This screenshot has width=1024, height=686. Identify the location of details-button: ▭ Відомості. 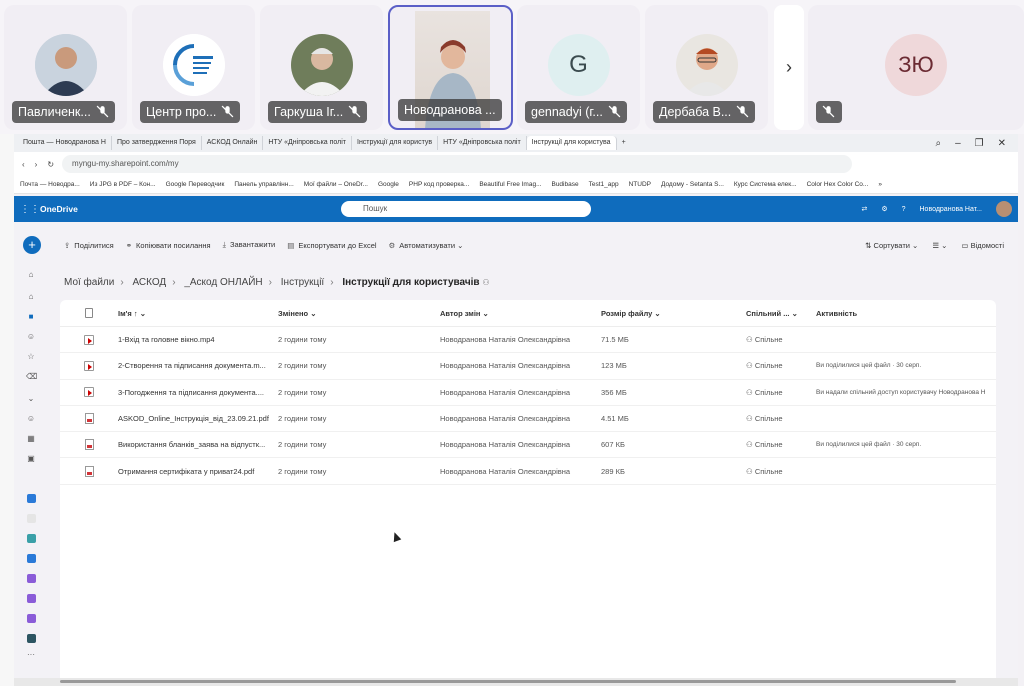
(982, 245).